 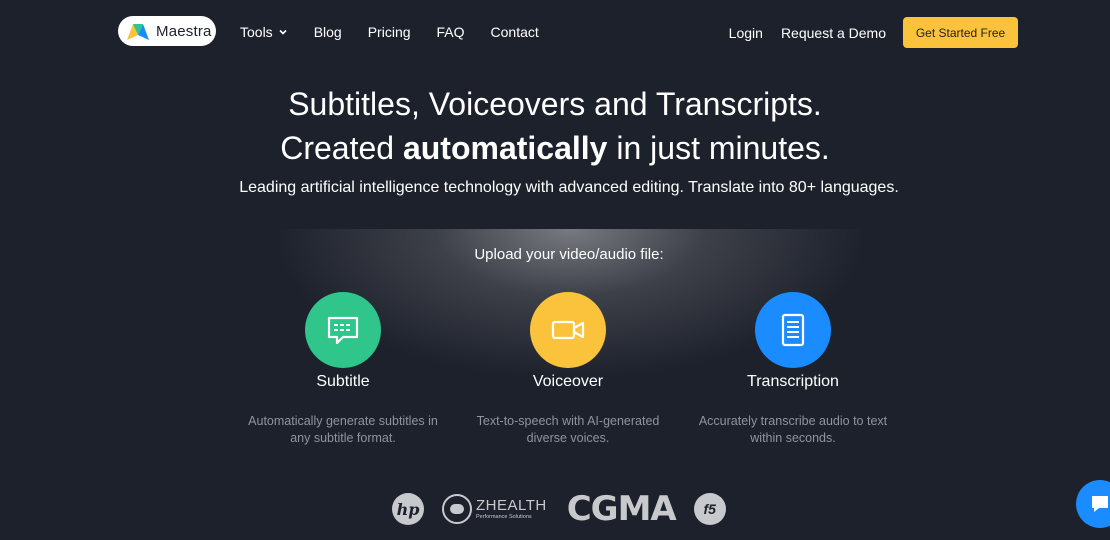 I want to click on nav-actions: Login Request a Demo Get Started Free, so click(x=873, y=32).